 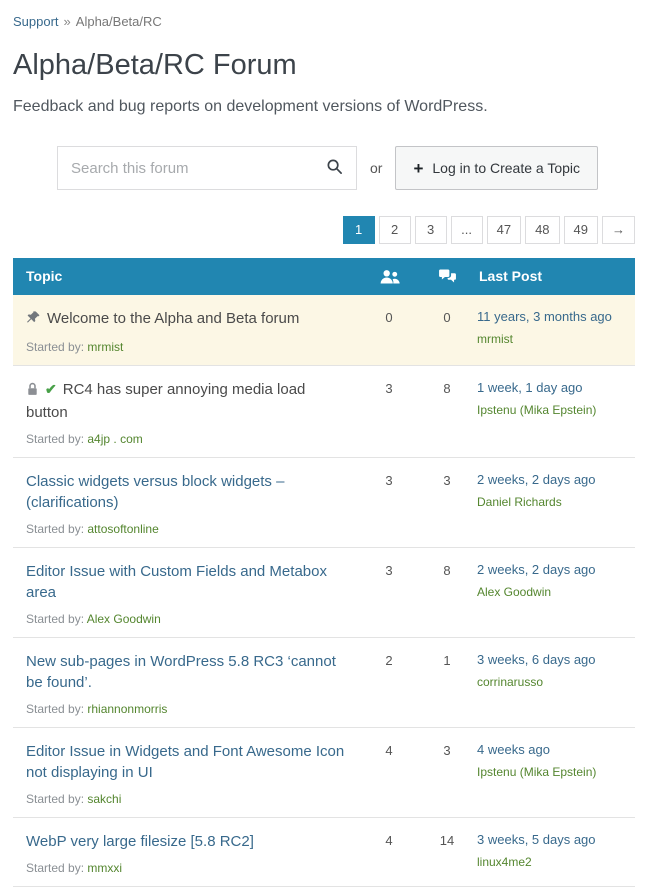 I want to click on breadcrumb-support-link: Support, so click(x=36, y=21).